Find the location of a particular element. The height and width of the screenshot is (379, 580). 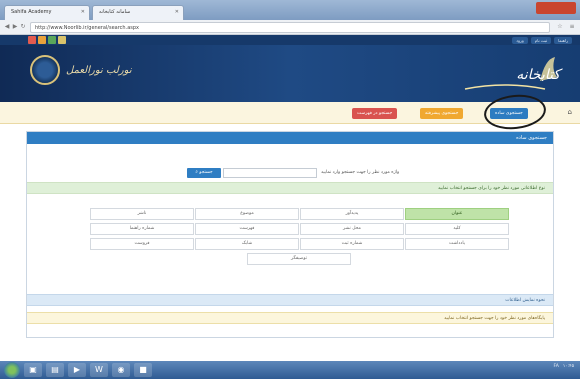

field-option: یادداشت is located at coordinates (457, 244).